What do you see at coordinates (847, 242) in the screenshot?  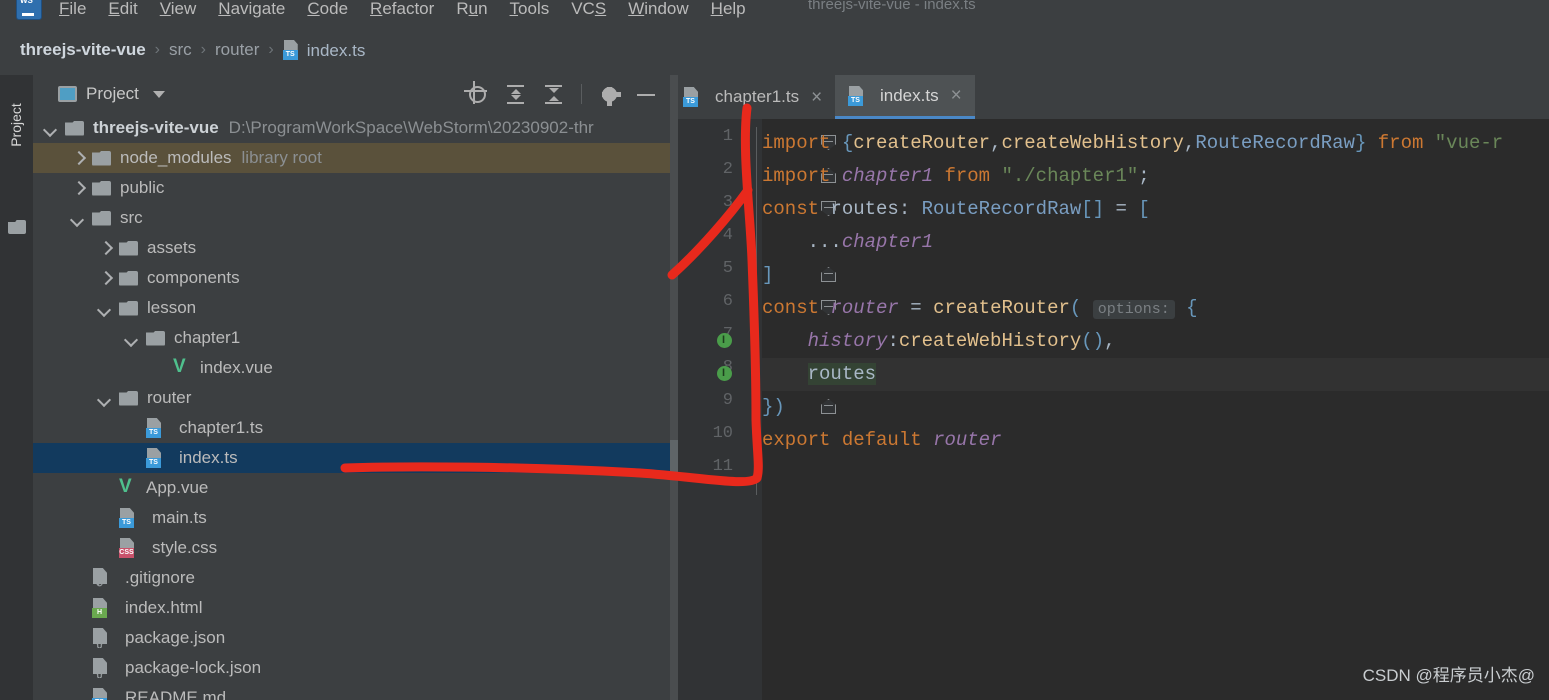 I see `code-line-4: ...chapter1` at bounding box center [847, 242].